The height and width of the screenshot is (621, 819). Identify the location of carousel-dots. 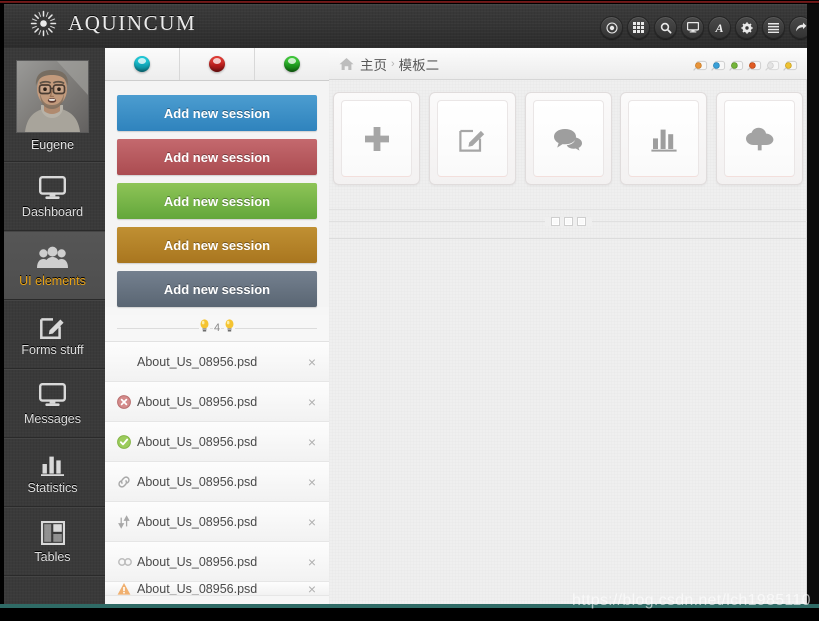
(568, 221).